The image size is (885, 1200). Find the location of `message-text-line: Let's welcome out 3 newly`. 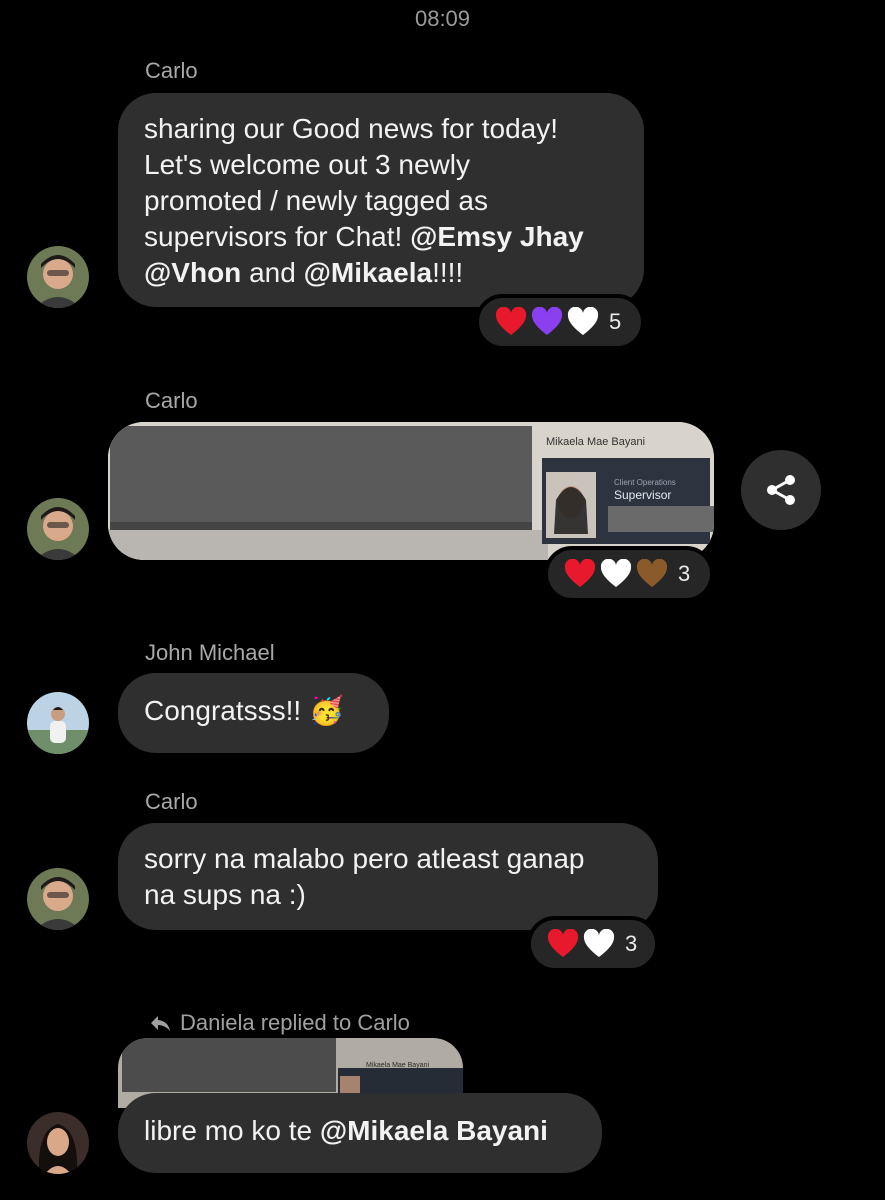

message-text-line: Let's welcome out 3 newly is located at coordinates (307, 164).